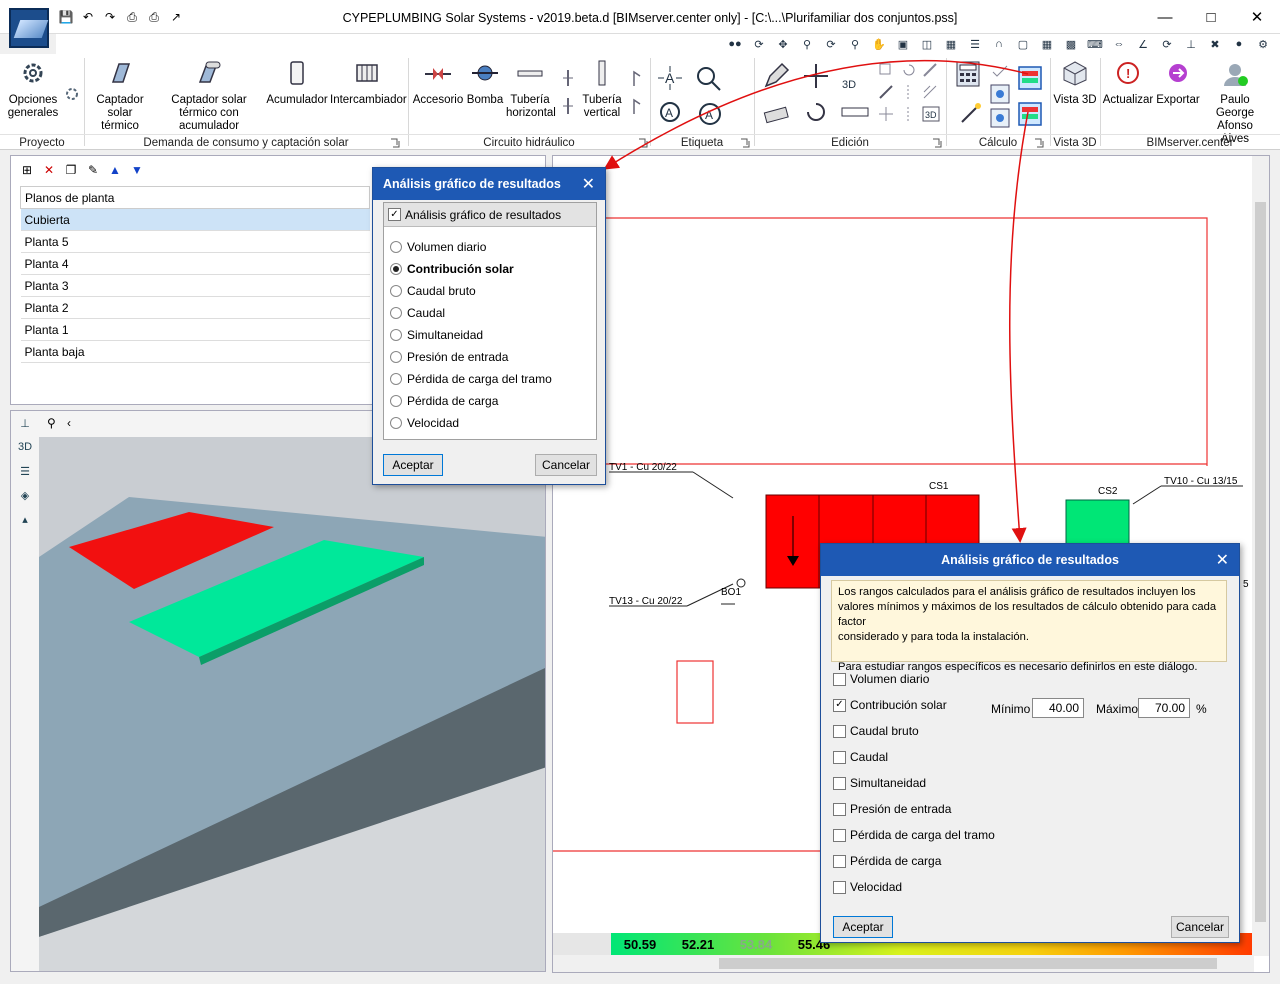 The width and height of the screenshot is (1280, 984). Describe the element at coordinates (1257, 17) in the screenshot. I see `close-button: ✕` at that location.